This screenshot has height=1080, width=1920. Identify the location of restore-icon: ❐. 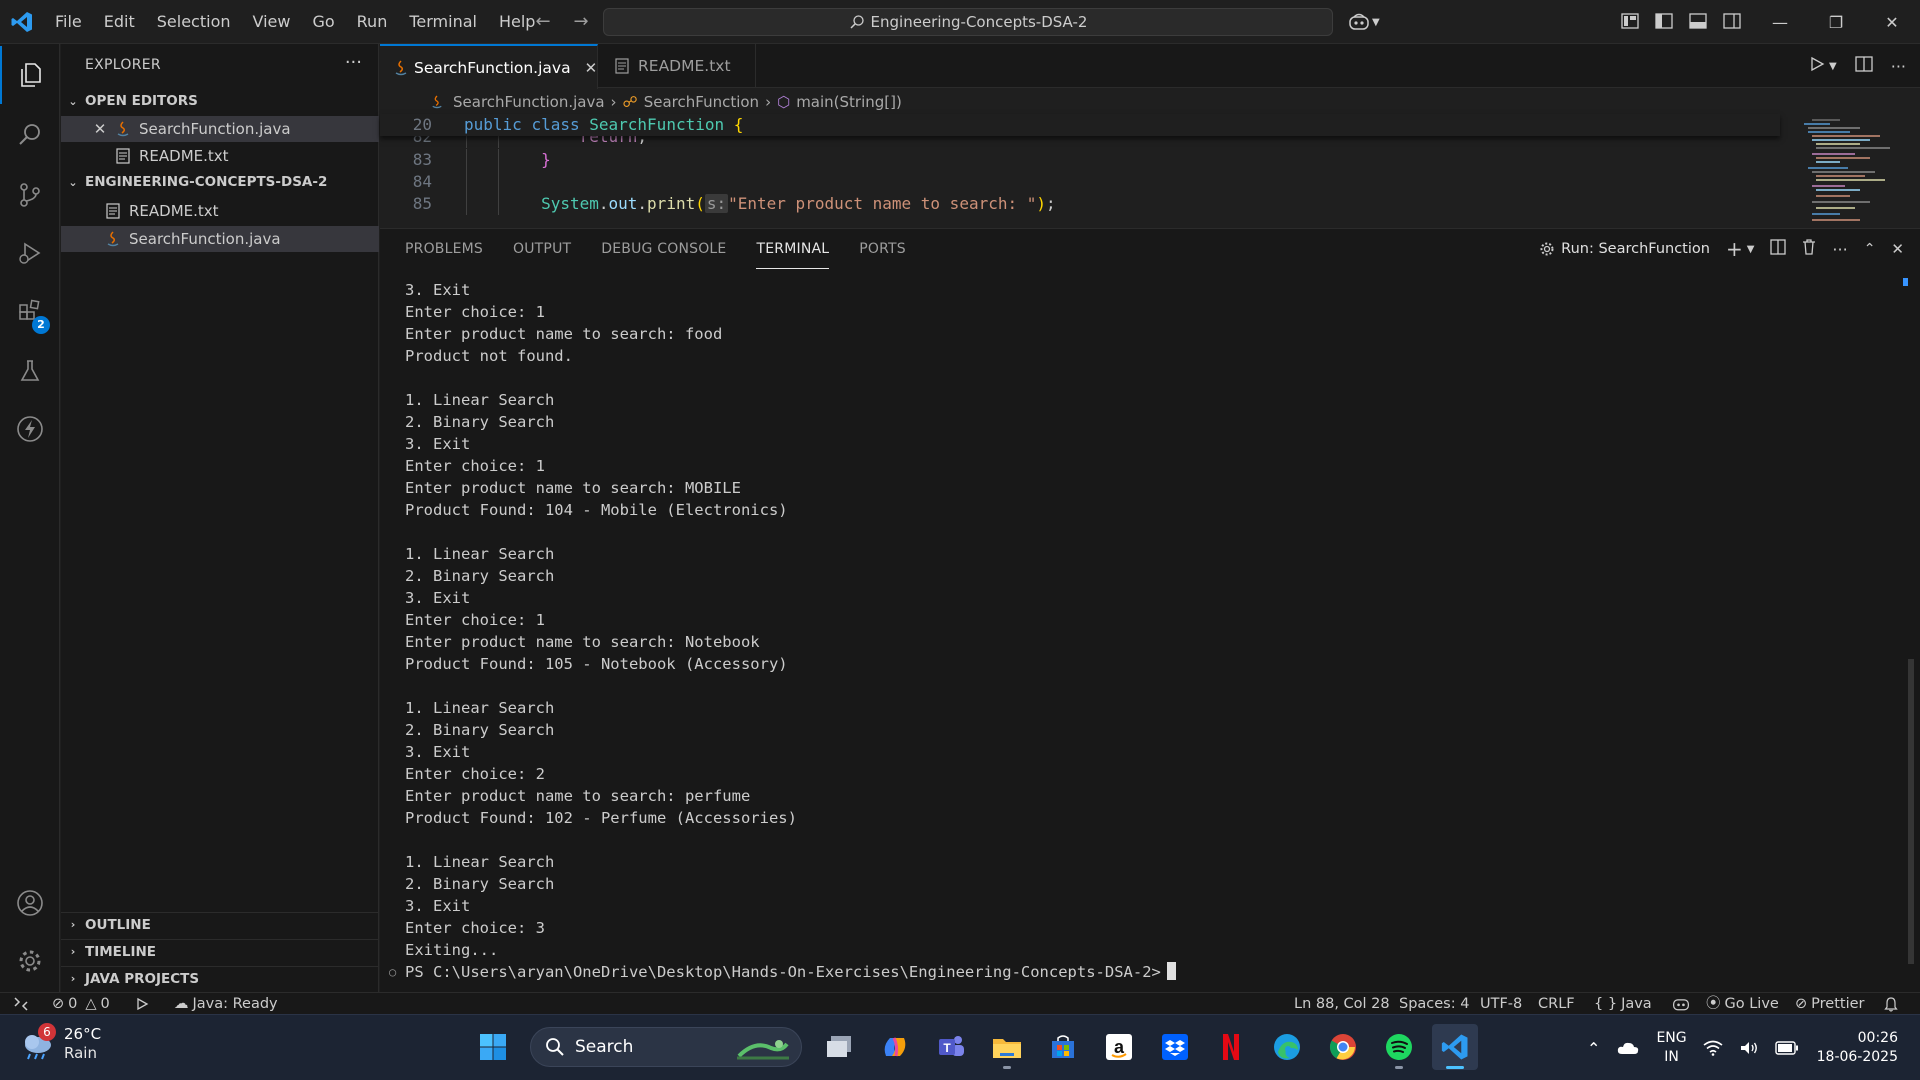
(1836, 22).